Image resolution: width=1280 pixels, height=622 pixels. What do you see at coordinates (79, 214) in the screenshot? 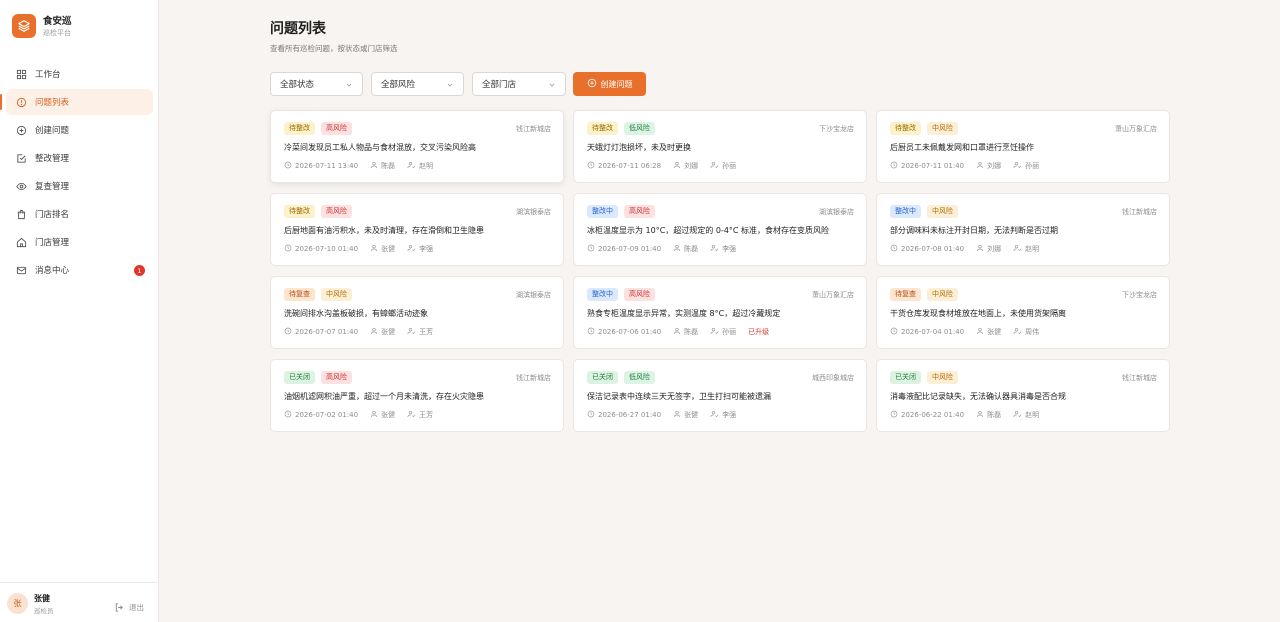
I see `sidebar-item-store-ranking: 门店排名` at bounding box center [79, 214].